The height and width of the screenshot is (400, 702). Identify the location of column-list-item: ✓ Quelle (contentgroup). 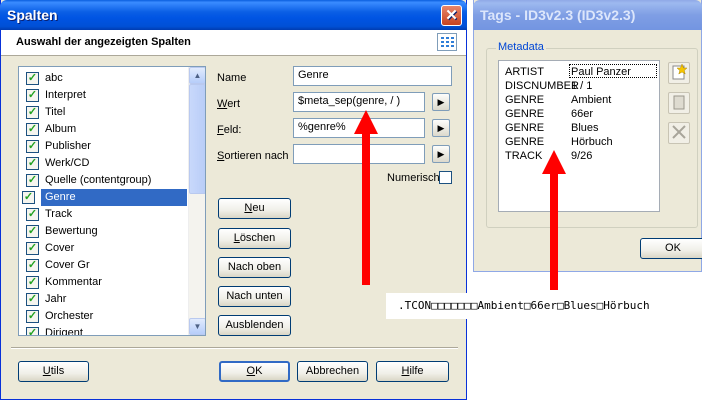
(105, 180).